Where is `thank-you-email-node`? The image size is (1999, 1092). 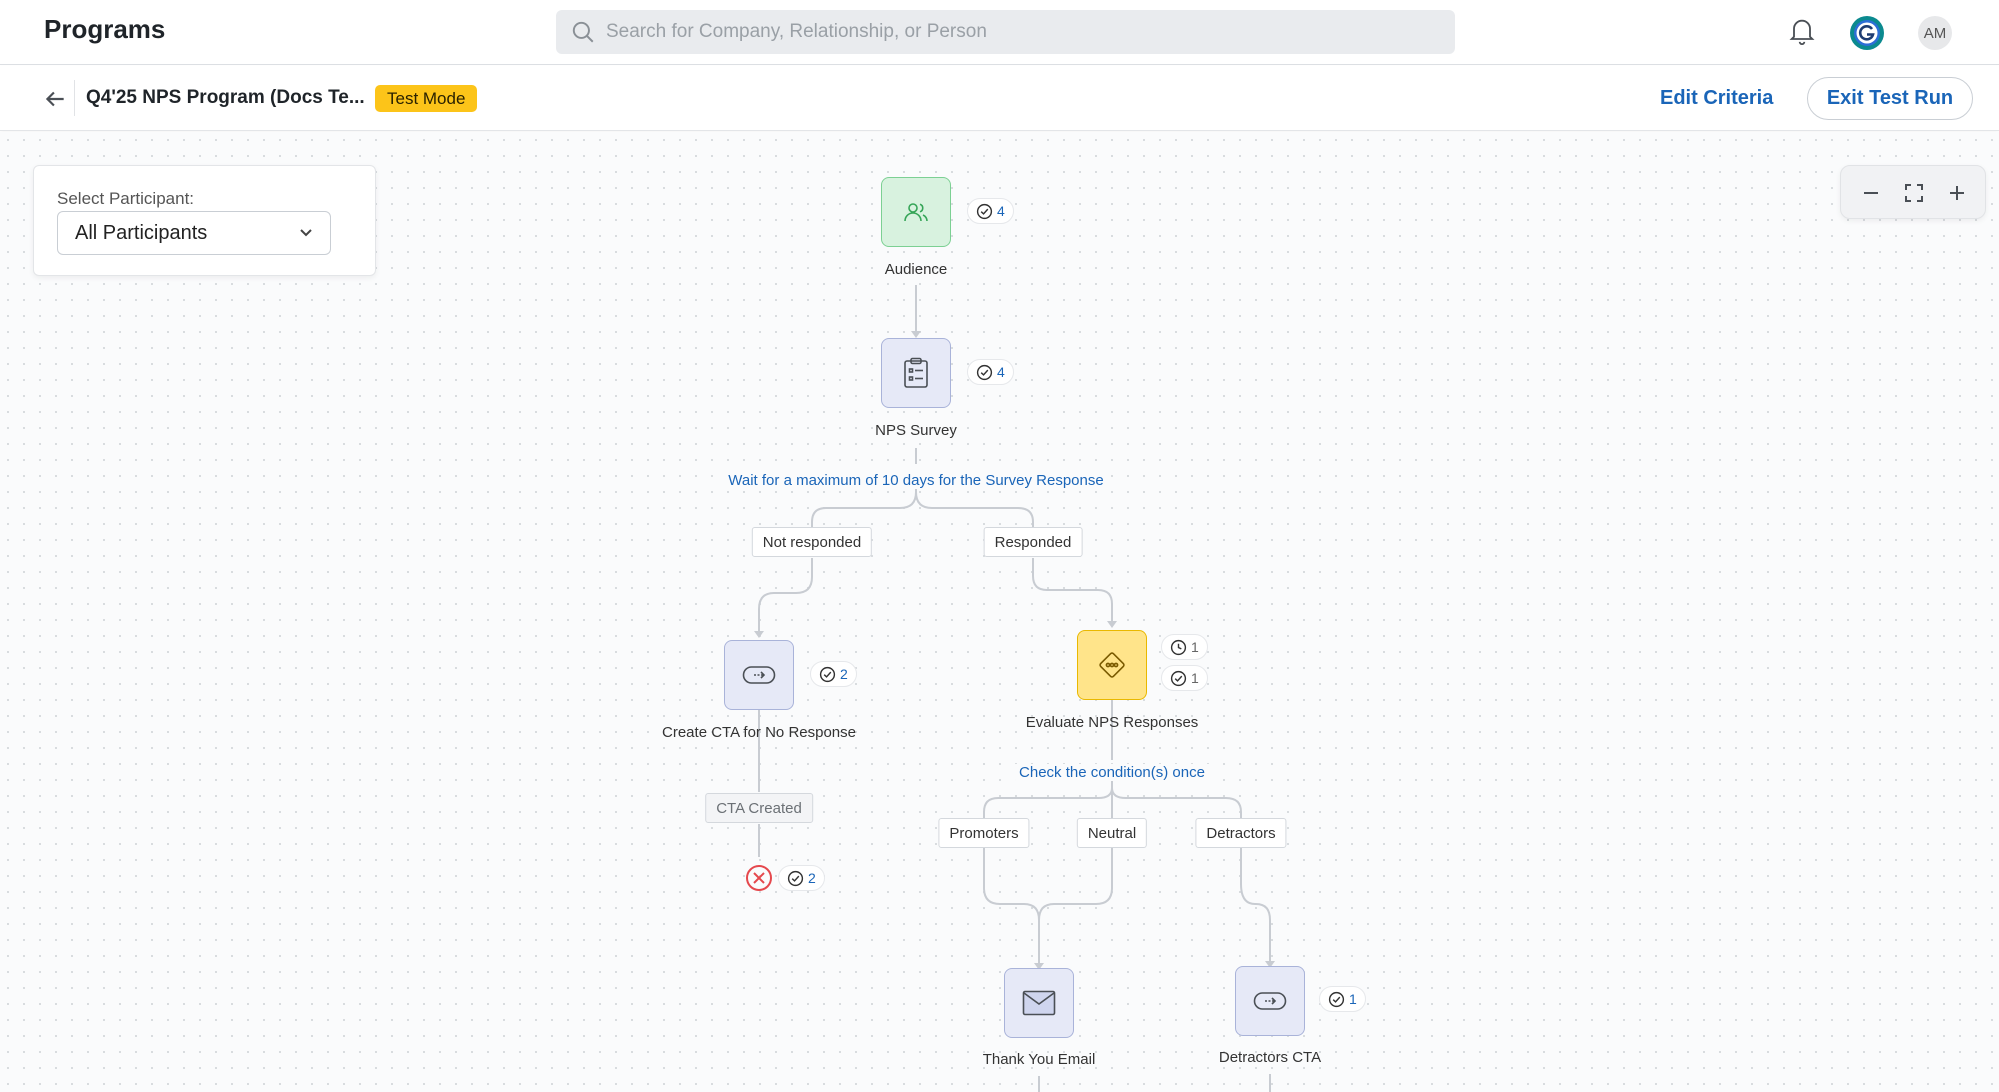 thank-you-email-node is located at coordinates (1039, 1003).